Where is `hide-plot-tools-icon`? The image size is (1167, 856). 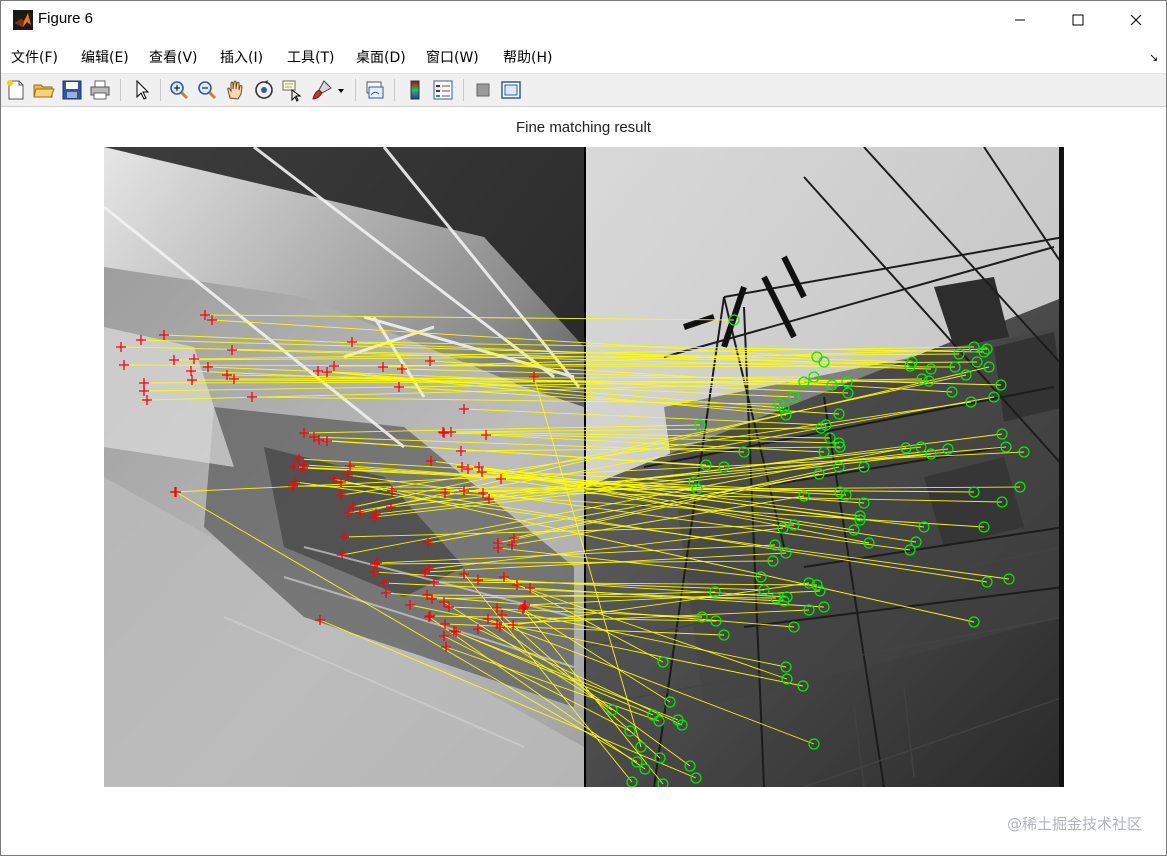 hide-plot-tools-icon is located at coordinates (483, 90).